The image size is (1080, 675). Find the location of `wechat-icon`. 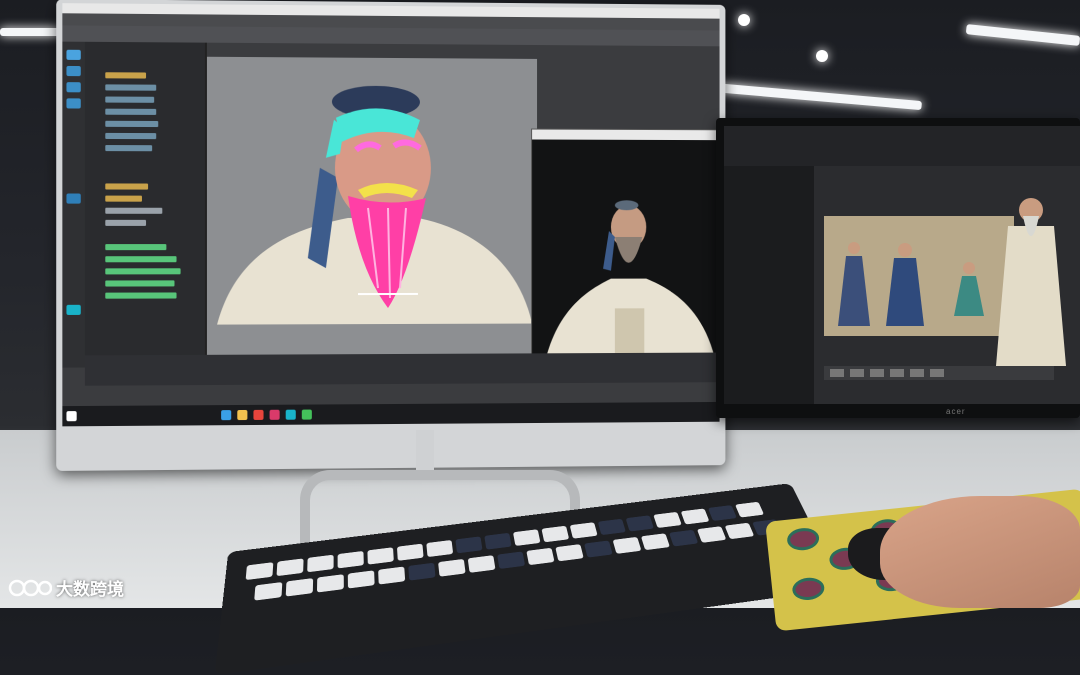

wechat-icon is located at coordinates (307, 415).